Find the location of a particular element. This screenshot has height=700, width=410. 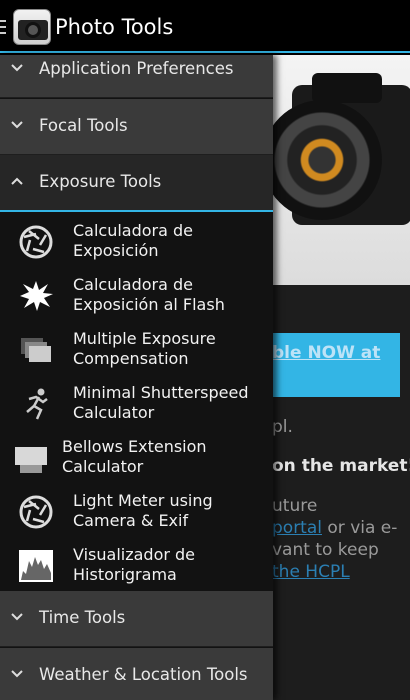

menu-item-label-line: Compensation is located at coordinates (131, 358).